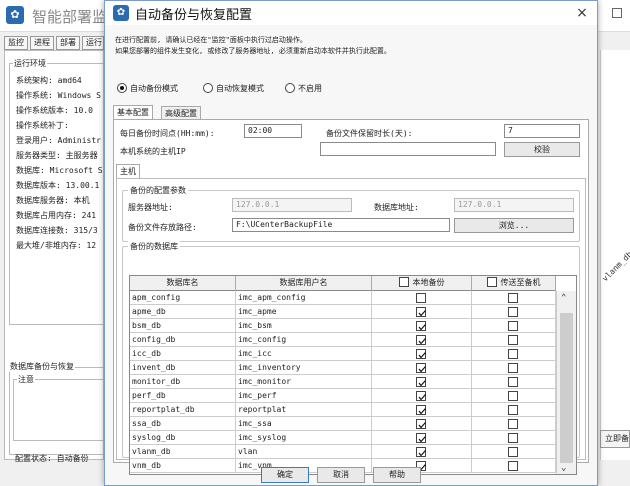 The image size is (630, 486). I want to click on radio-auto-restore: 自动恢复模式, so click(233, 89).